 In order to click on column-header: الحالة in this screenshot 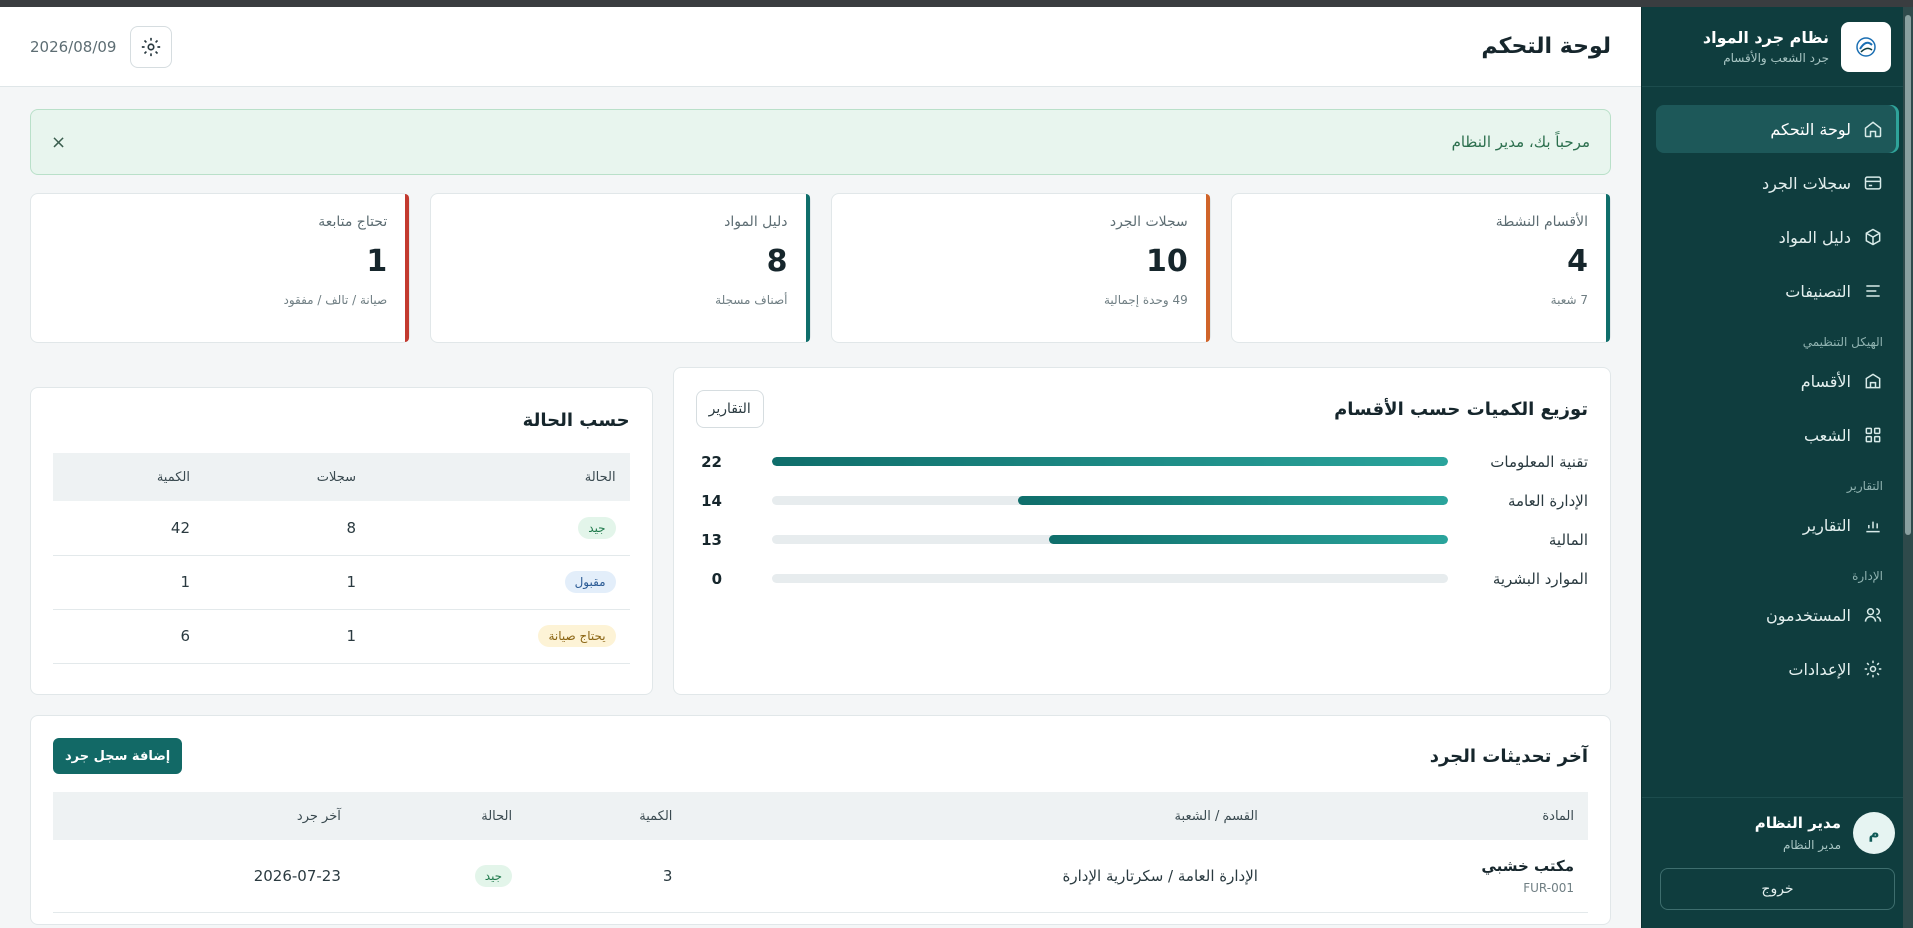, I will do `click(440, 816)`.